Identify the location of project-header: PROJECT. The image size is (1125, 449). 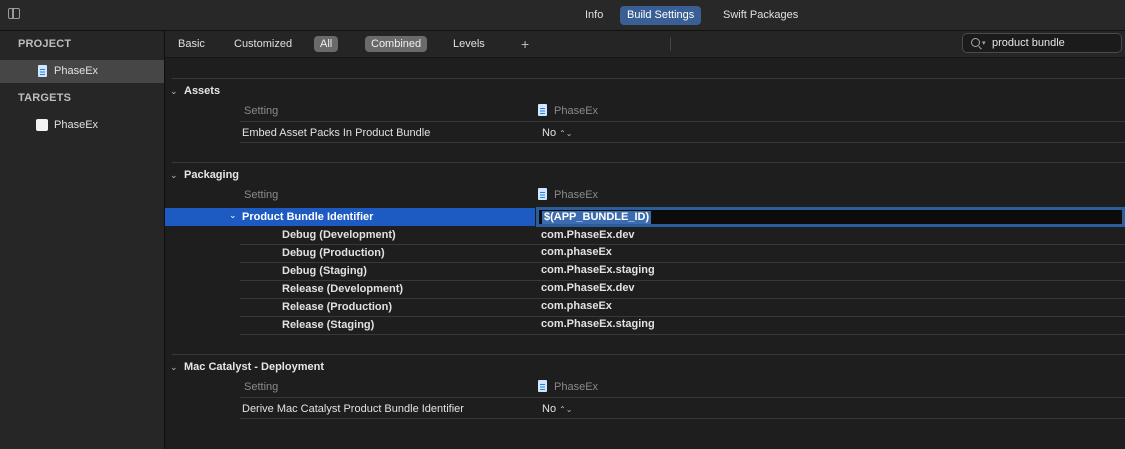
(45, 44).